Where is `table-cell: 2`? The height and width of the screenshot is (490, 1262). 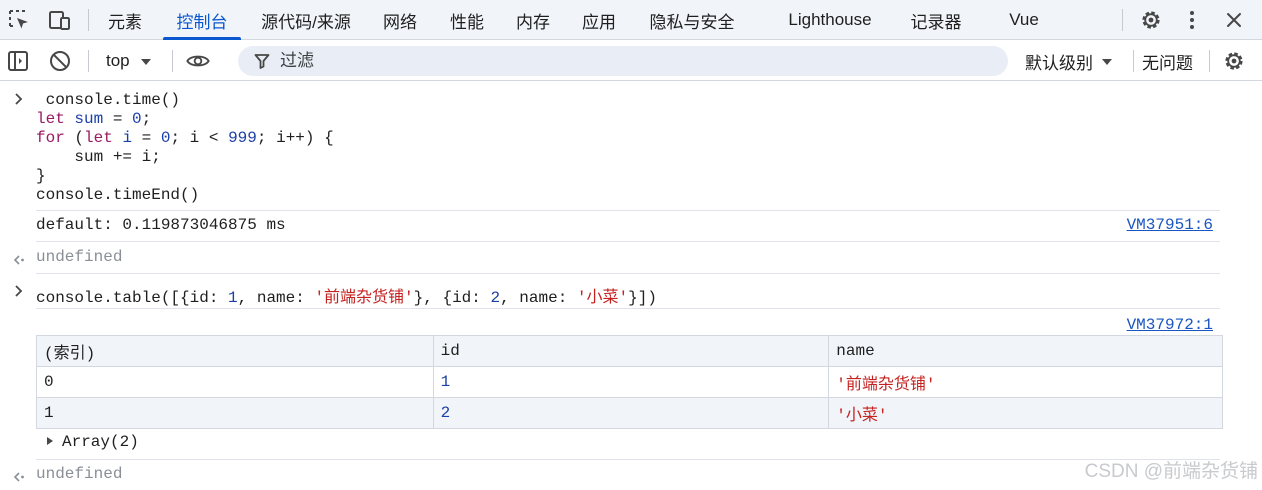
table-cell: 2 is located at coordinates (631, 413).